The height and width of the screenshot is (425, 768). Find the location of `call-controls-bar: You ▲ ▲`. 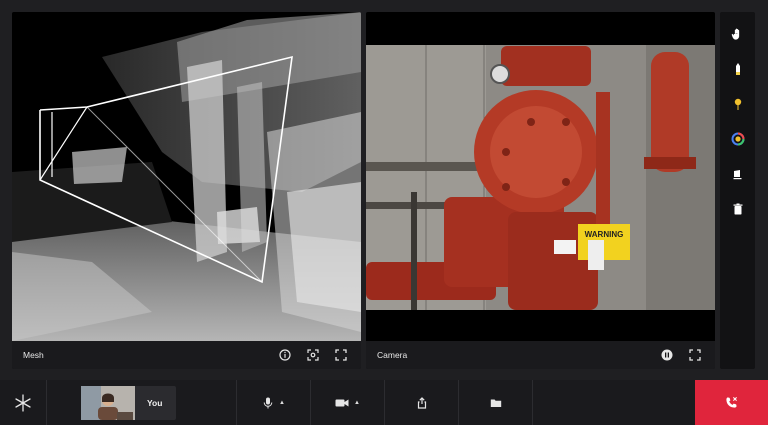

call-controls-bar: You ▲ ▲ is located at coordinates (384, 402).